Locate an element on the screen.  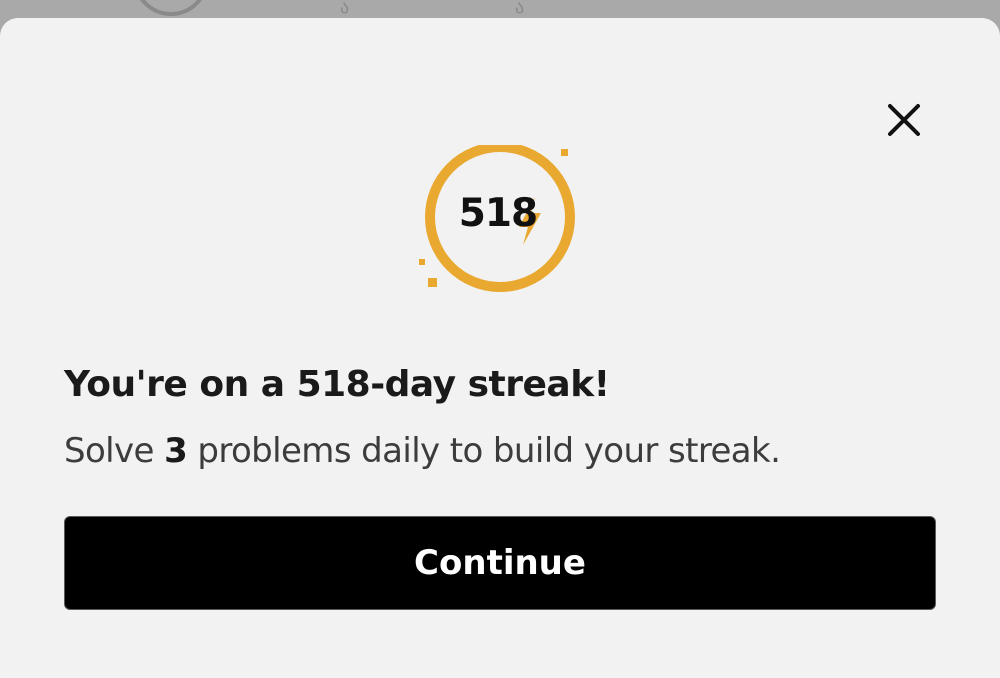
close-button is located at coordinates (904, 120).